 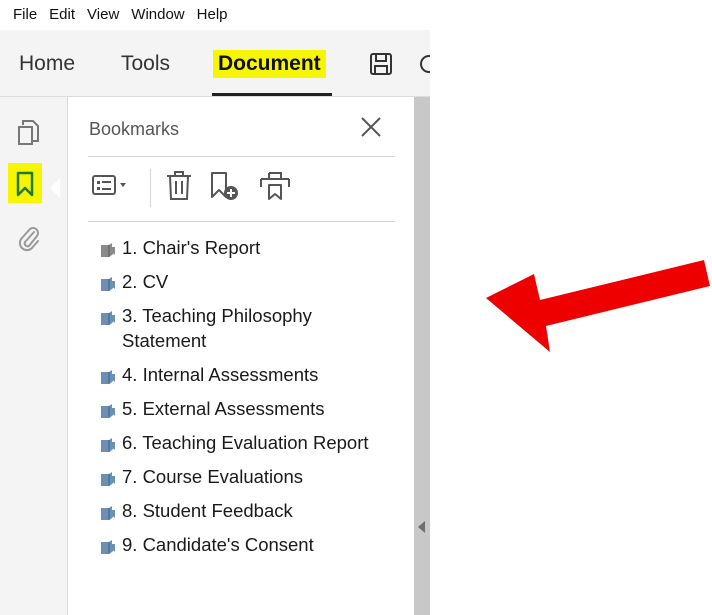 I want to click on bookmark-item: 2. CV, so click(x=245, y=281).